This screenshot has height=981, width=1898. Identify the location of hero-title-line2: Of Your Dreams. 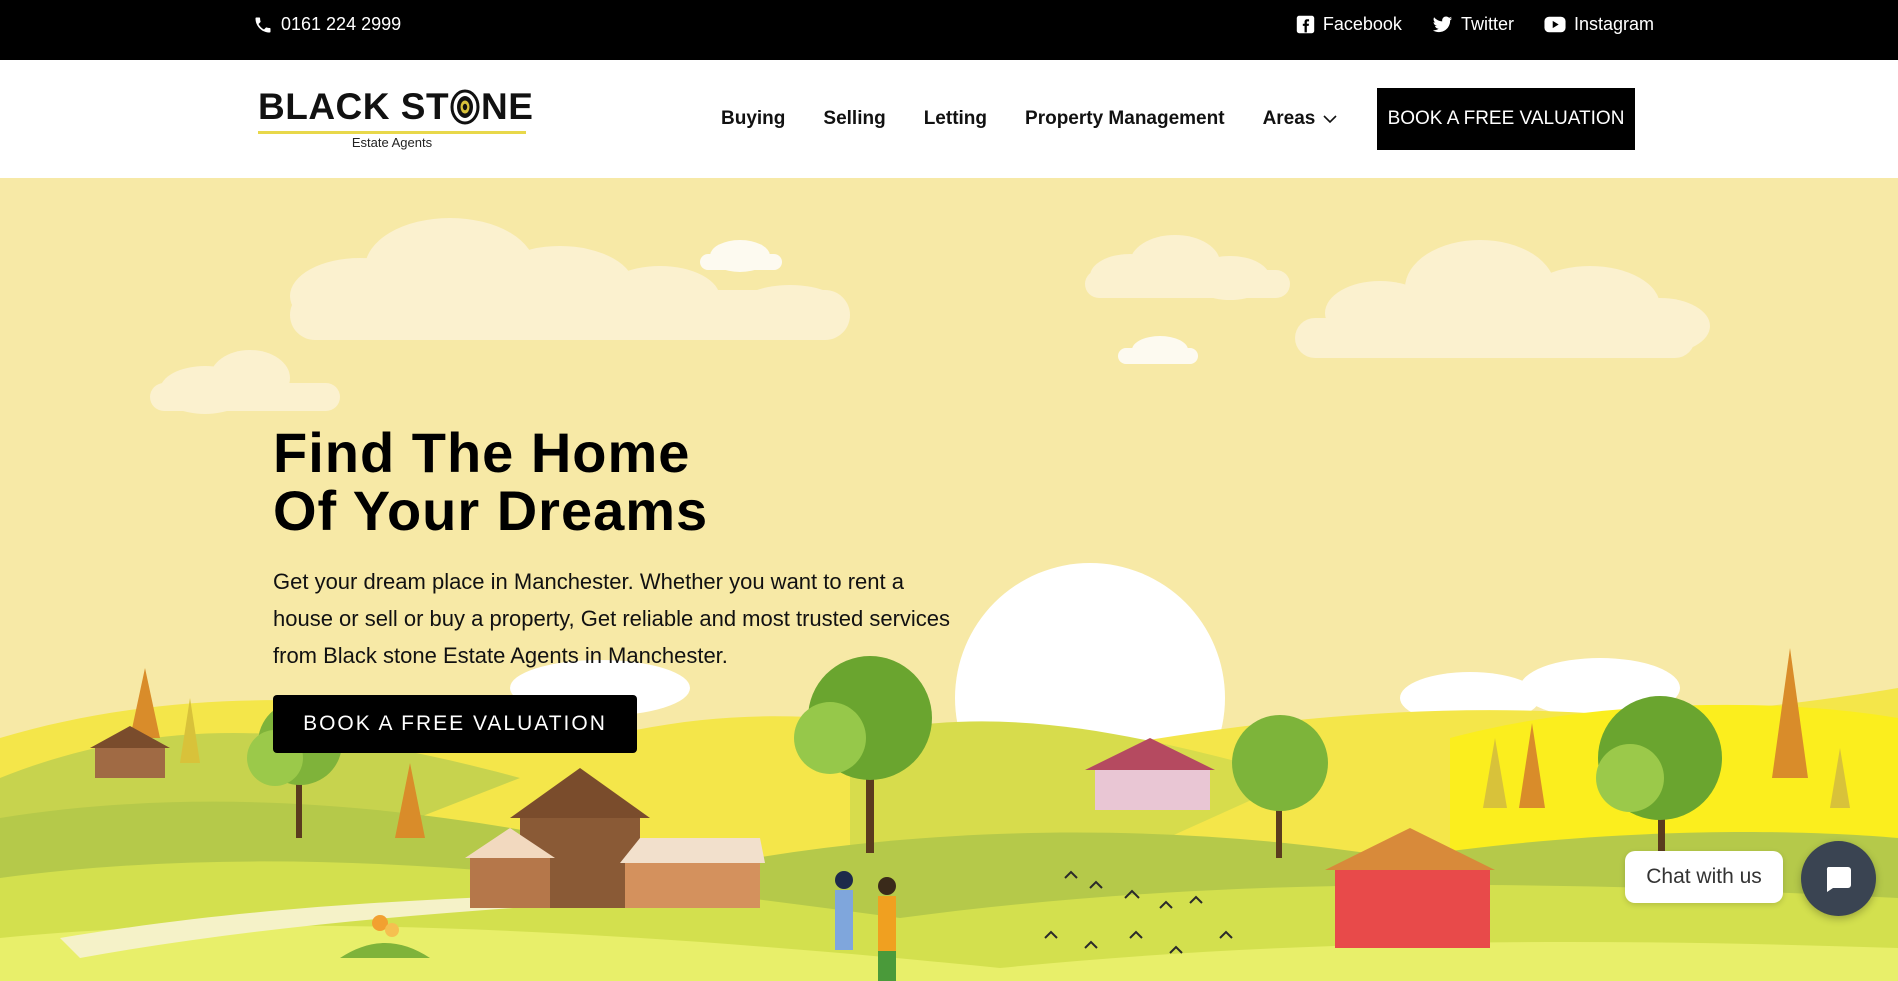
(491, 510).